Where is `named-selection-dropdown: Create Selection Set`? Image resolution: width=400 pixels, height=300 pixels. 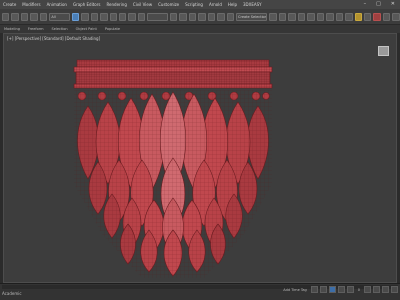 named-selection-dropdown: Create Selection Set is located at coordinates (252, 16).